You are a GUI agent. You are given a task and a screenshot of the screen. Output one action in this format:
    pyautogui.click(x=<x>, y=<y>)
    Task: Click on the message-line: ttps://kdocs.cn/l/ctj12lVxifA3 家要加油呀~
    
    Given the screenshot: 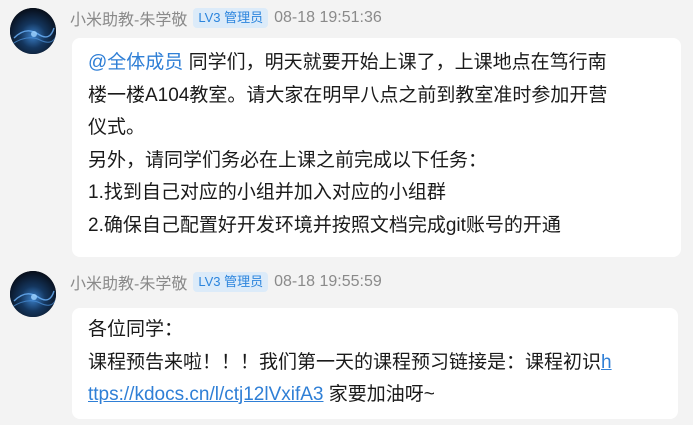 What is the action you would take?
    pyautogui.click(x=376, y=395)
    